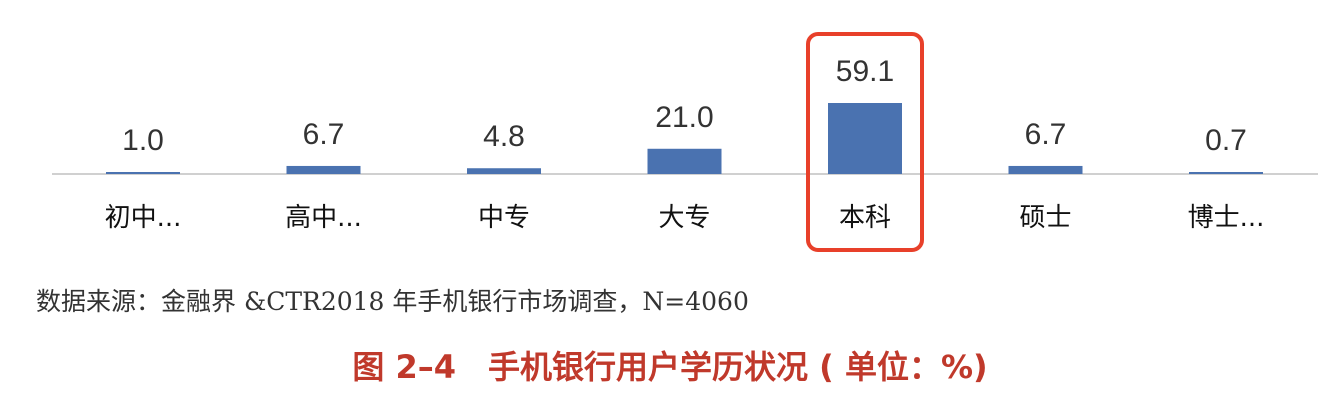  Describe the element at coordinates (865, 218) in the screenshot. I see `category-label-4: 本科` at that location.